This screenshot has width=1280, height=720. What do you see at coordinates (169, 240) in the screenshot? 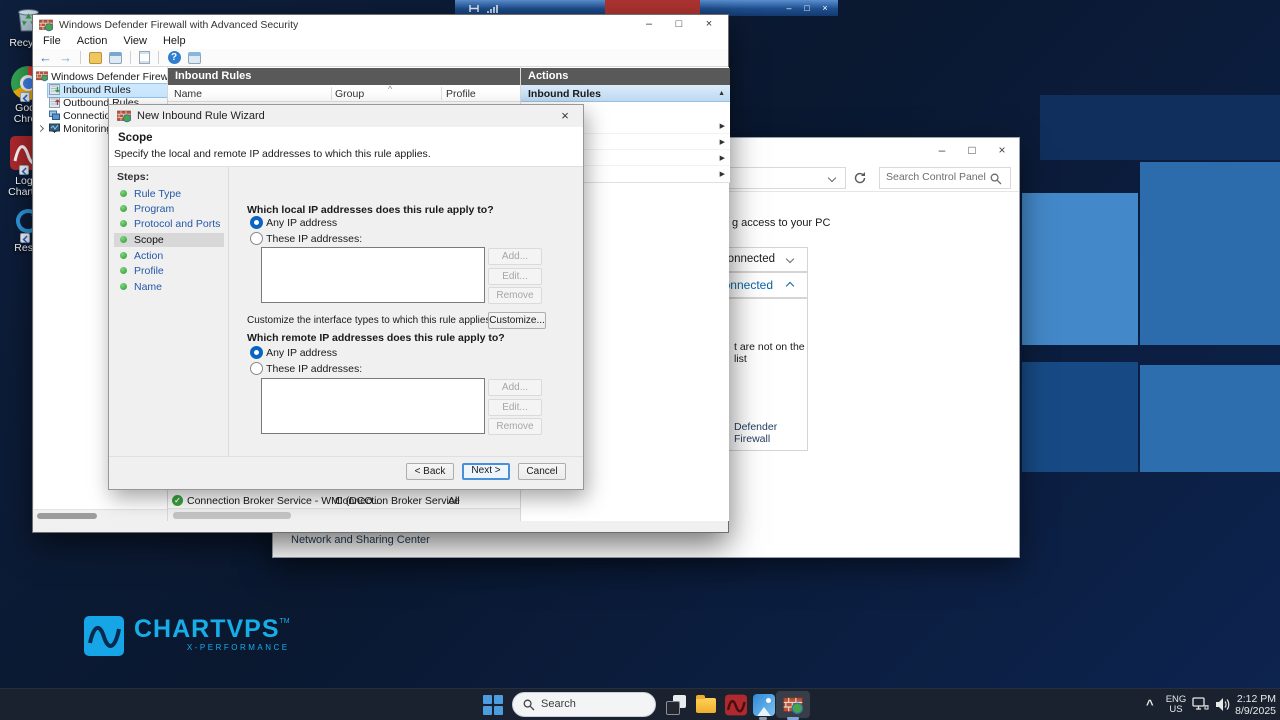
I see `wizard-step-scope: Scope` at bounding box center [169, 240].